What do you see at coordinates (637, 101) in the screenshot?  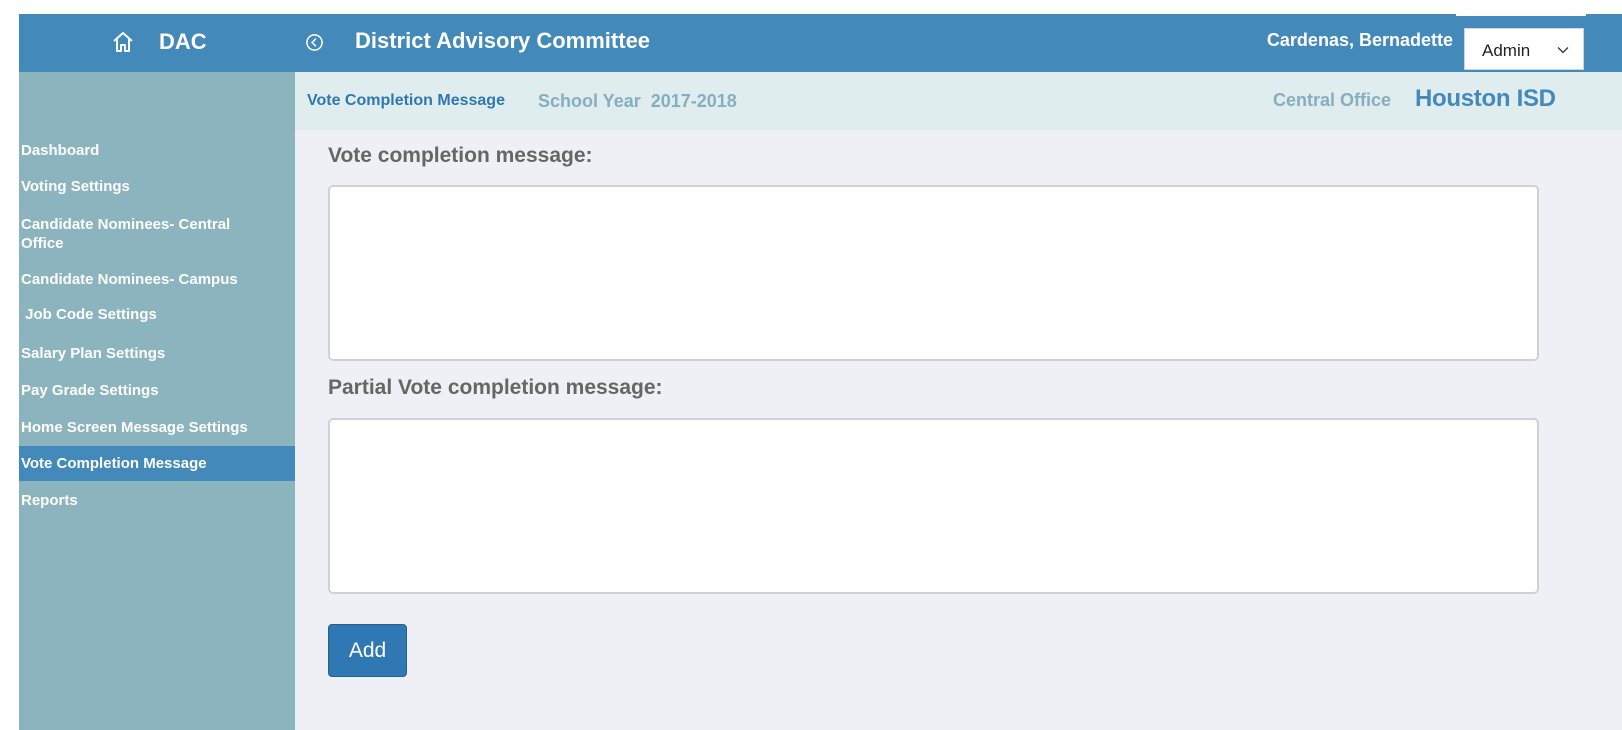 I see `school-year: School Year 2017-2018` at bounding box center [637, 101].